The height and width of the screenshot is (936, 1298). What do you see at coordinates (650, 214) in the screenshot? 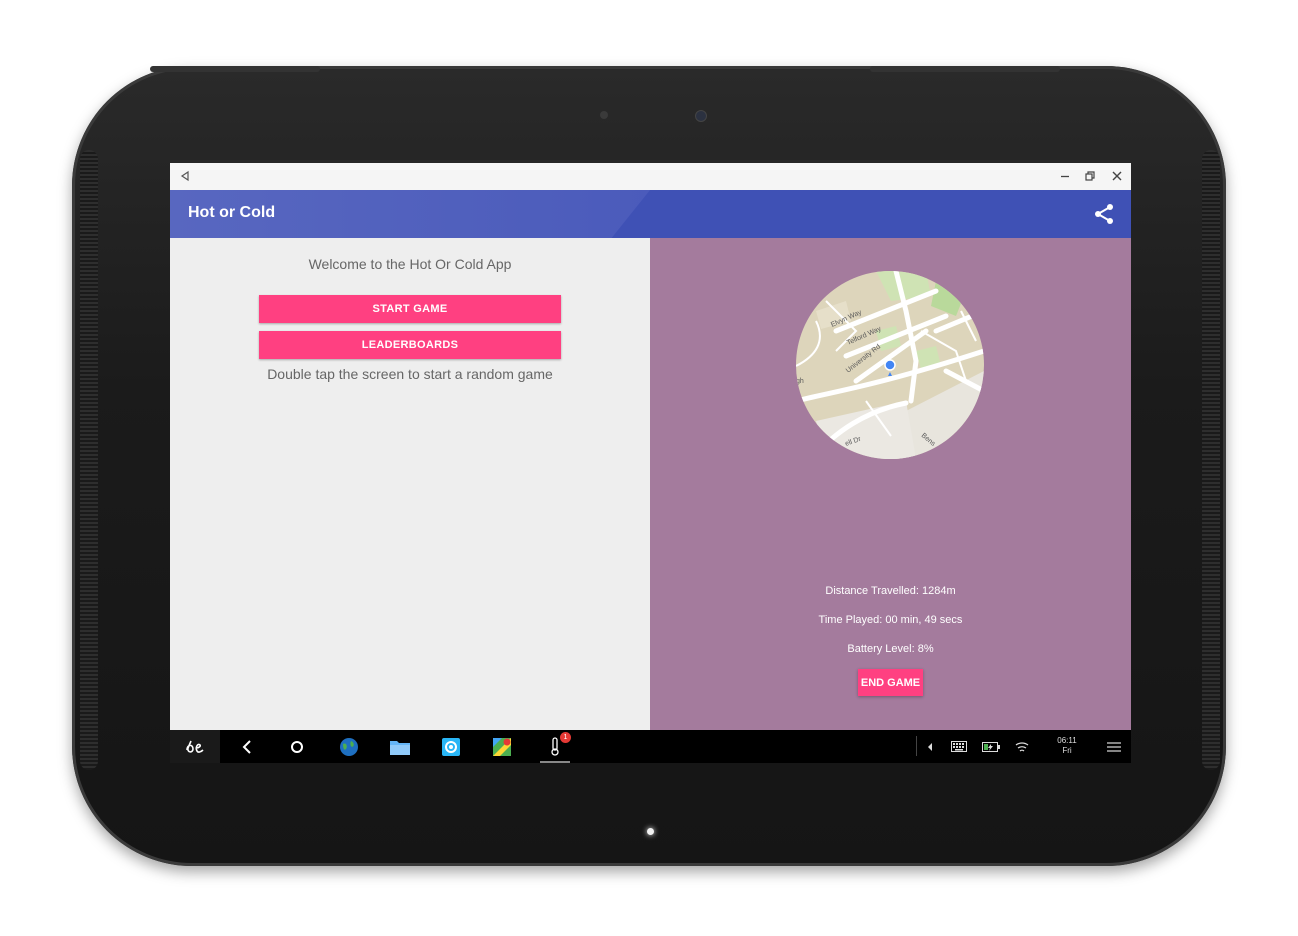
I see `app-bar: Hot or Cold` at bounding box center [650, 214].